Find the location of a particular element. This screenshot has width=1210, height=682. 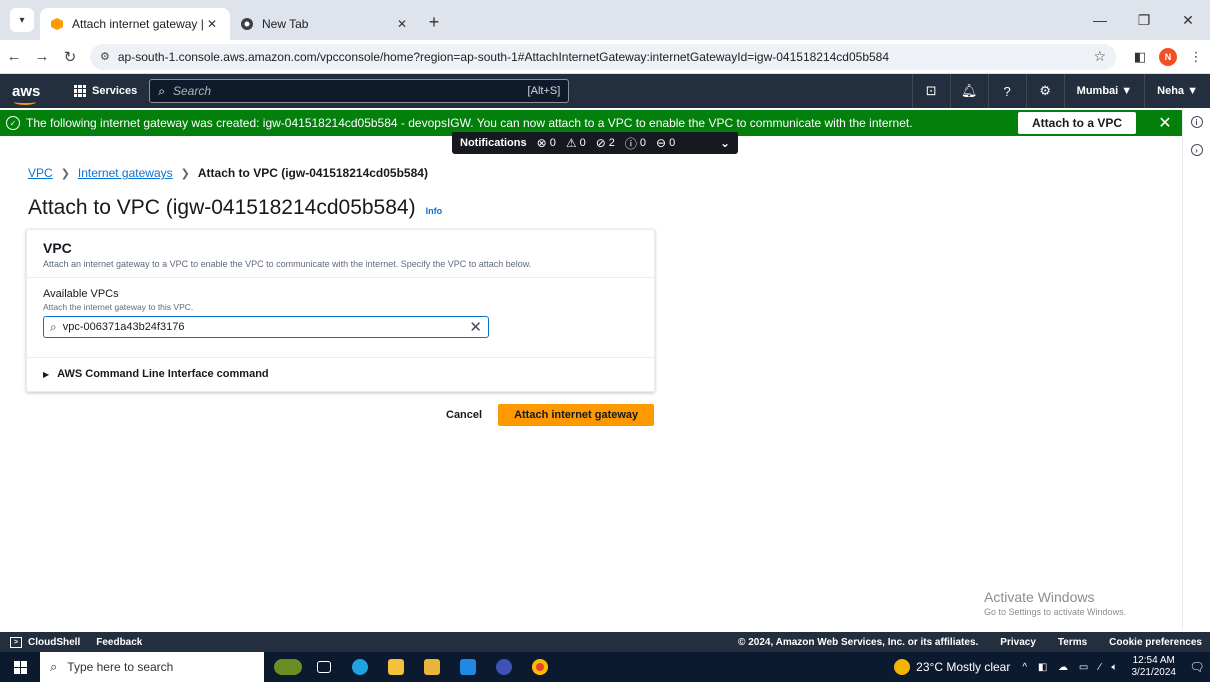

action-center-icon: 🗨︎ is located at coordinates (1197, 667).